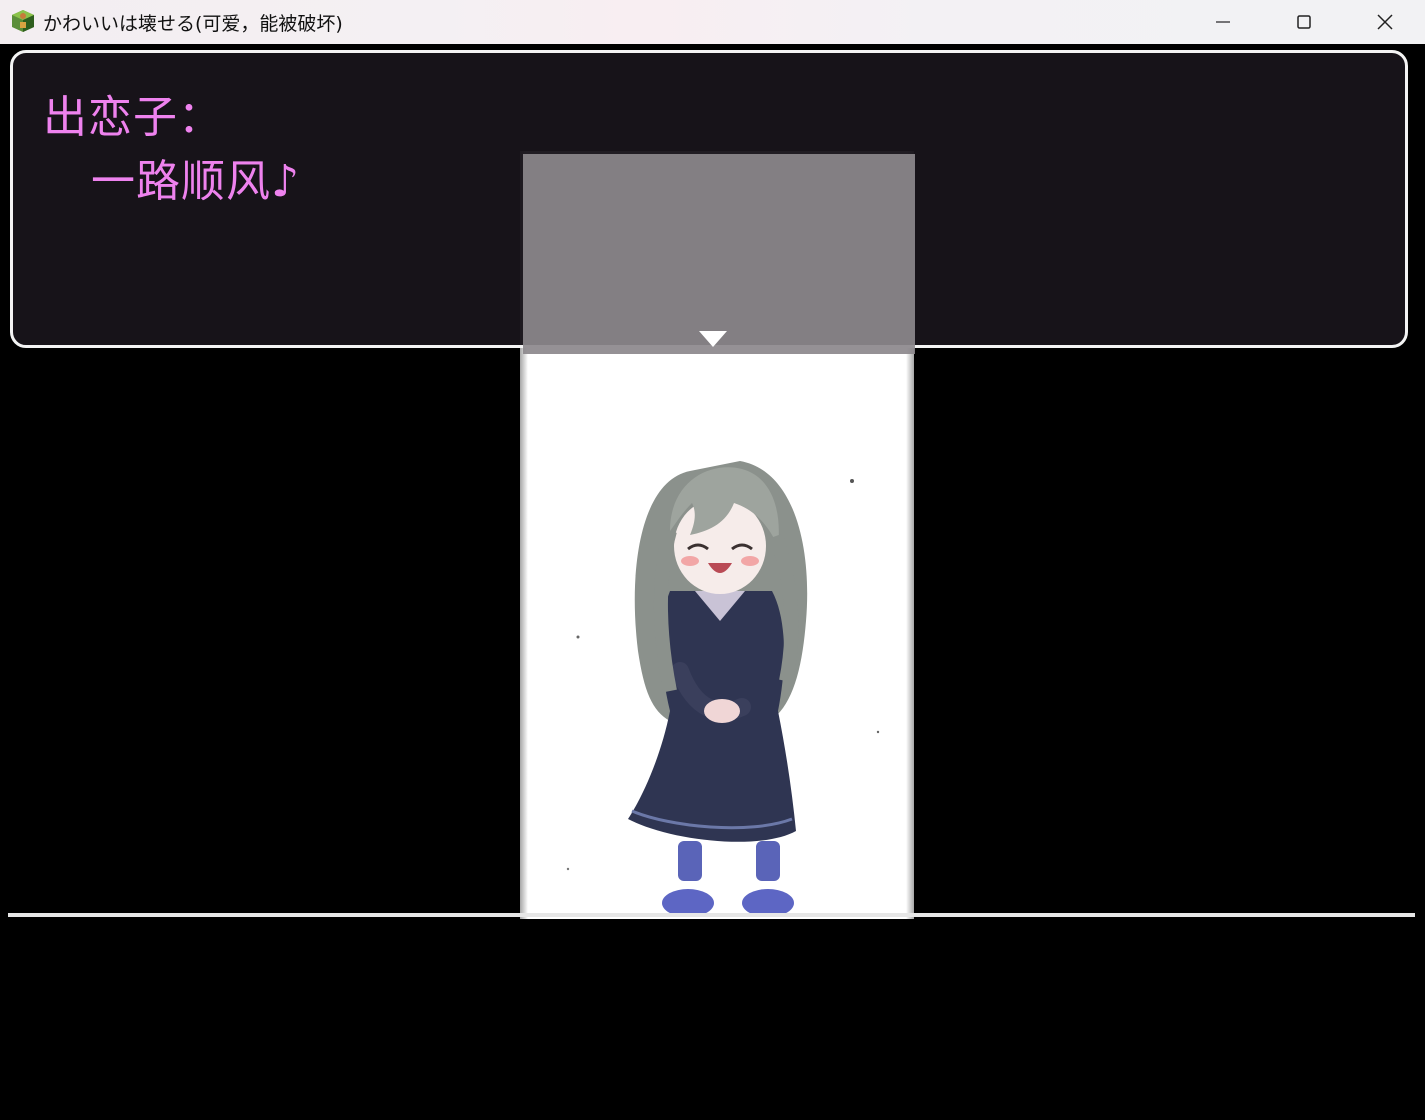  What do you see at coordinates (196, 181) in the screenshot?
I see `dialog-text: 一路顺风♪` at bounding box center [196, 181].